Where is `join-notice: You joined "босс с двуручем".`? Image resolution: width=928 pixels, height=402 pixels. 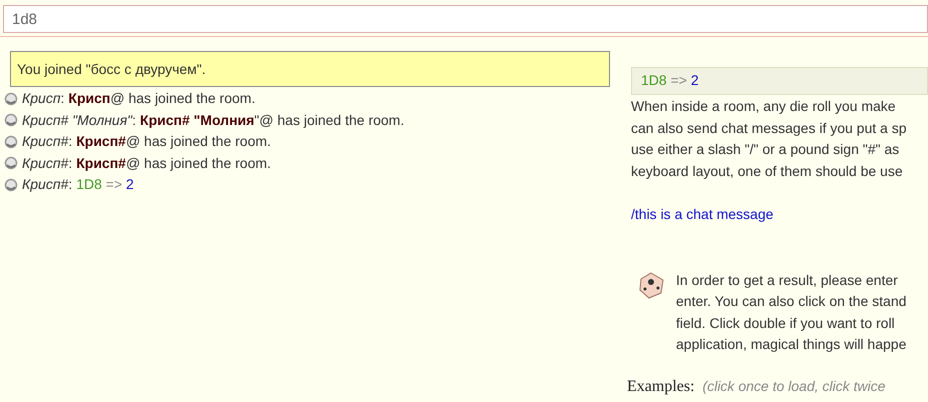
join-notice: You joined "босс с двуручем". is located at coordinates (310, 69).